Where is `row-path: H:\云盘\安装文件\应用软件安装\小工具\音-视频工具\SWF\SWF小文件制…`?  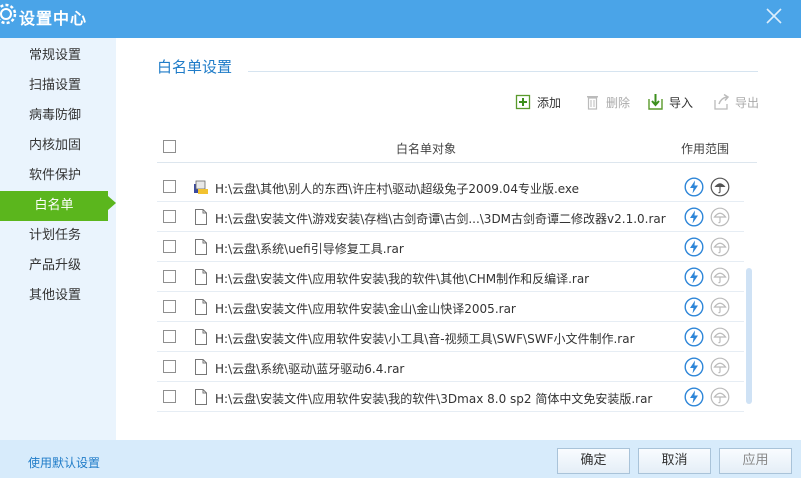 row-path: H:\云盘\安装文件\应用软件安装\小工具\音-视频工具\SWF\SWF小文件制… is located at coordinates (425, 339).